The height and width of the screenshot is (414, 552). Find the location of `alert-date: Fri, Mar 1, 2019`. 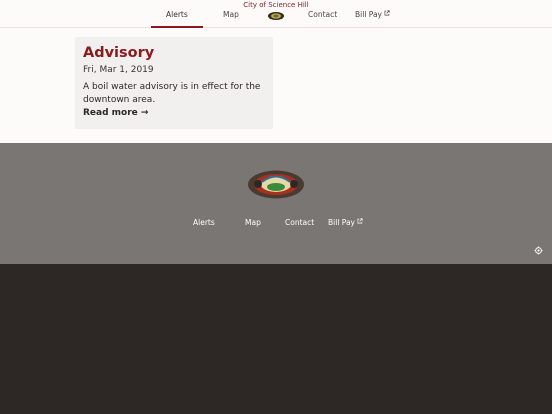

alert-date: Fri, Mar 1, 2019 is located at coordinates (118, 70).